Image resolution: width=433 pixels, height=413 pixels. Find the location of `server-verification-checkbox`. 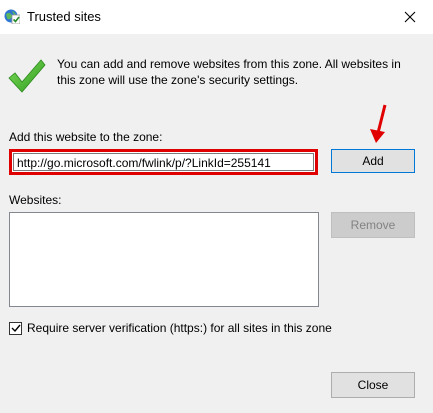

server-verification-checkbox is located at coordinates (15, 328).